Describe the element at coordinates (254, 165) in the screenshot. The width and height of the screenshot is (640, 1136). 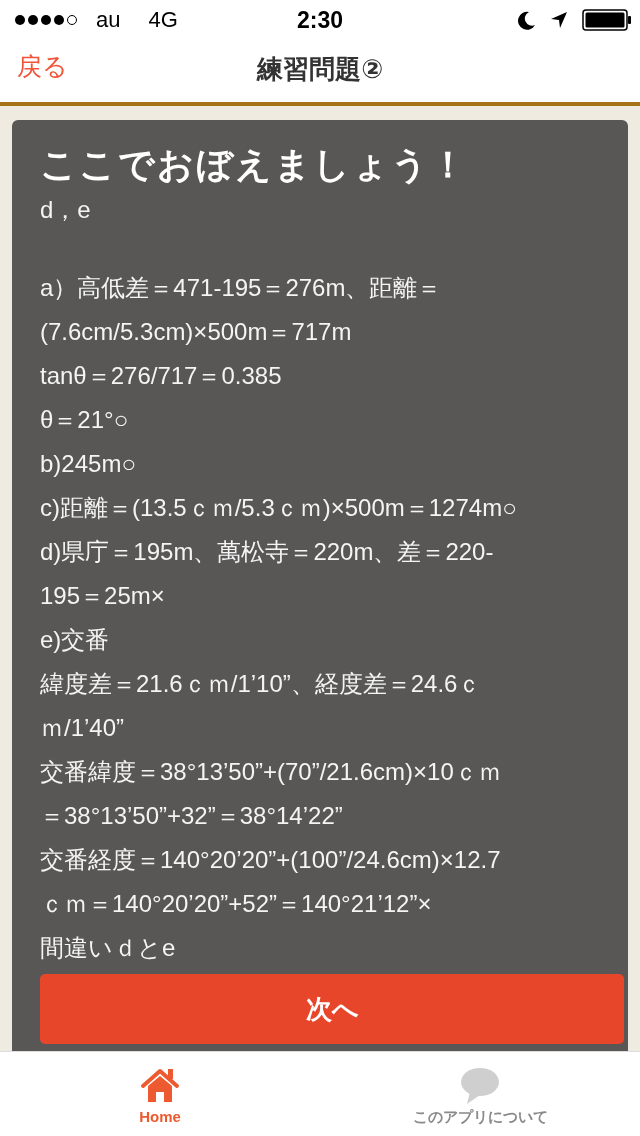
I see `card-title: ここでおぼえましょう！` at that location.